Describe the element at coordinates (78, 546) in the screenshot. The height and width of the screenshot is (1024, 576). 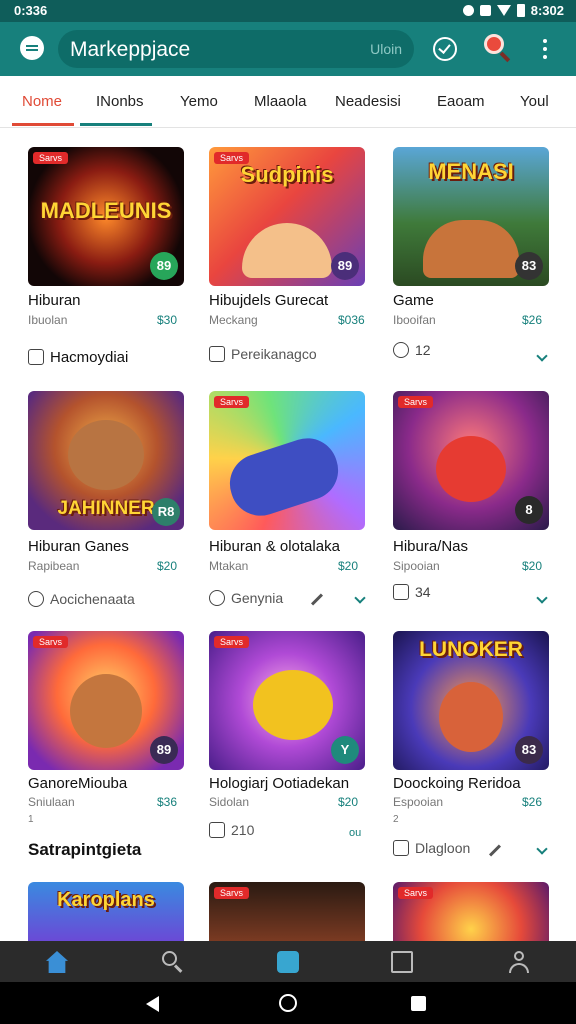
I see `card-title: Hiburan Ganes` at that location.